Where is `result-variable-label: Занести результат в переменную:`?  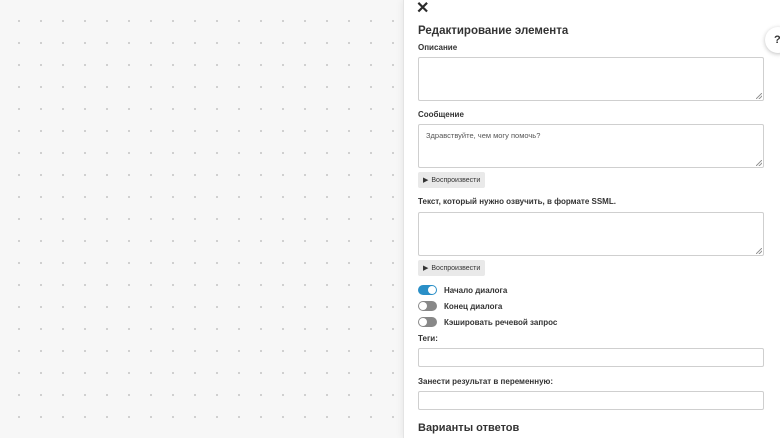 result-variable-label: Занести результат в переменную: is located at coordinates (486, 381).